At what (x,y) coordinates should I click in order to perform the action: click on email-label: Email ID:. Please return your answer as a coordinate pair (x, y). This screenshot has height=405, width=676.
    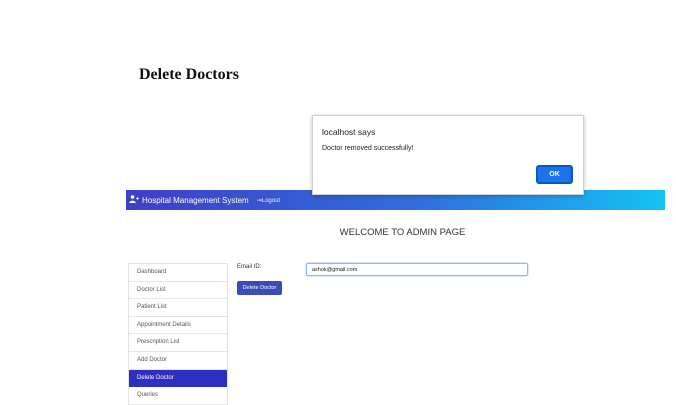
    Looking at the image, I should click on (249, 267).